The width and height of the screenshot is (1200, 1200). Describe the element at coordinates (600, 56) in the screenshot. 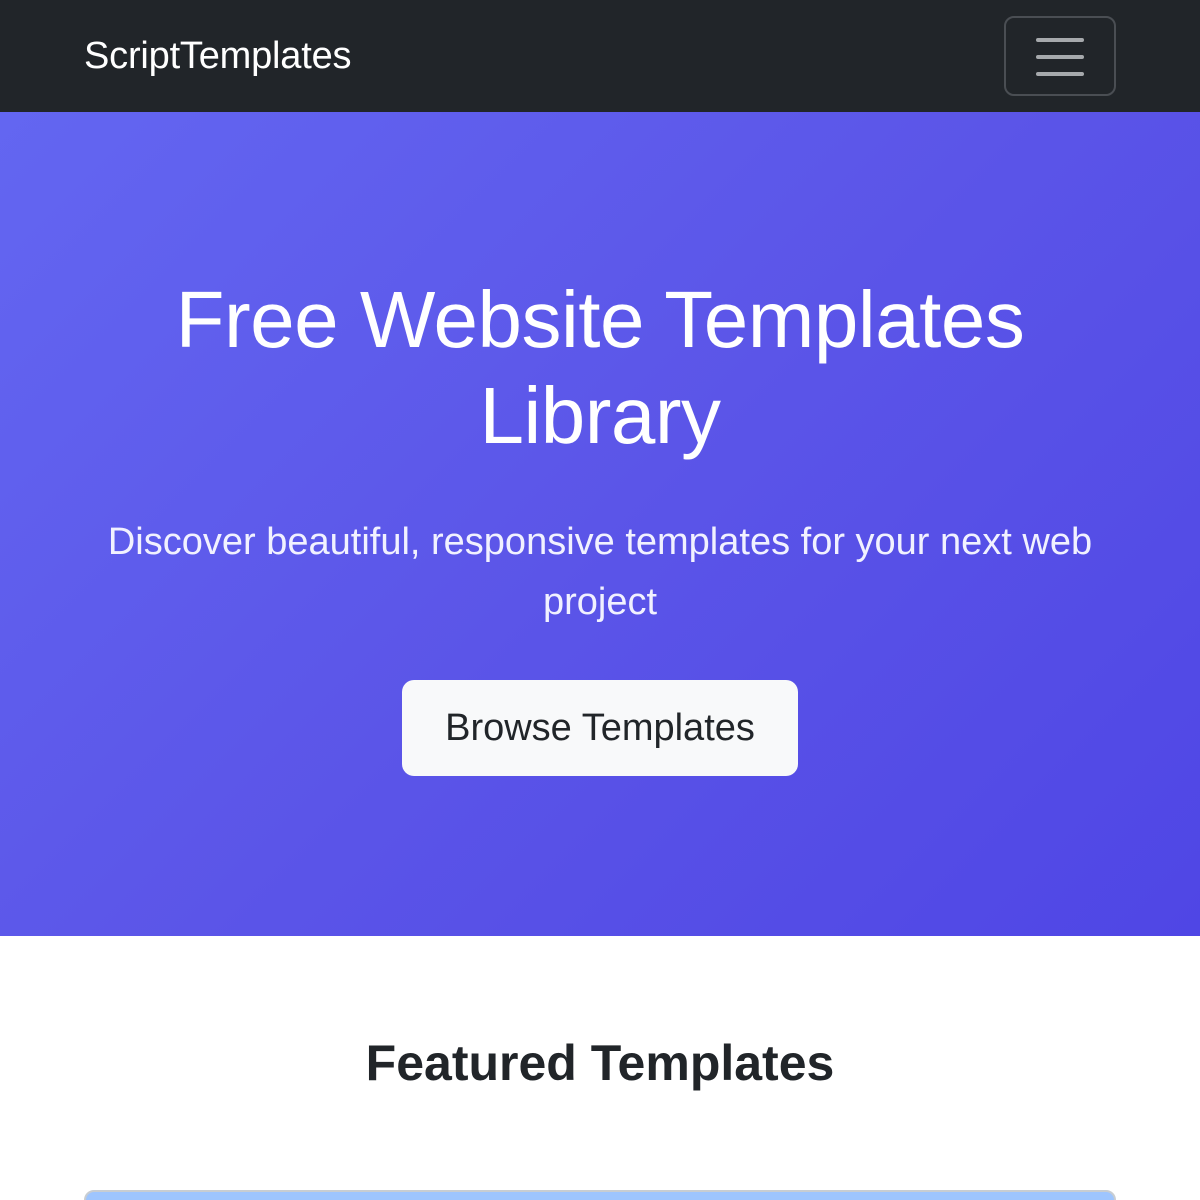

I see `top-navbar: ScriptTemplates` at that location.